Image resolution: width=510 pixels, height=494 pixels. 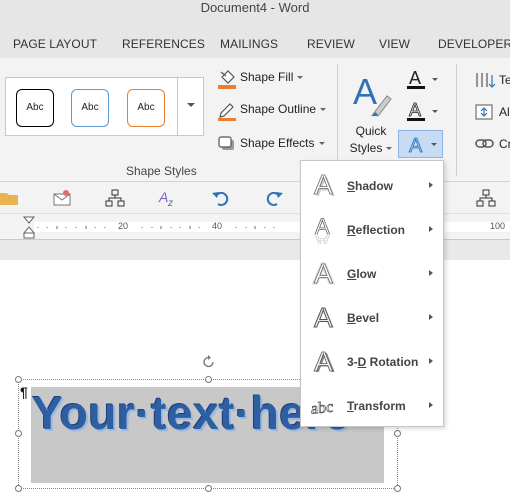 I want to click on text-direction-button: Te, so click(x=492, y=80).